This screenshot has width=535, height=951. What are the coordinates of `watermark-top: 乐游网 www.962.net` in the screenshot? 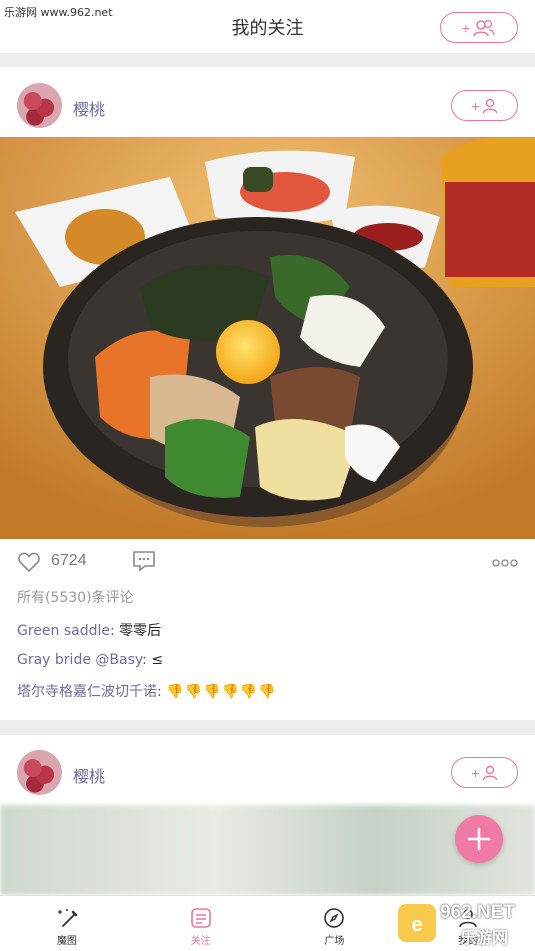 It's located at (58, 12).